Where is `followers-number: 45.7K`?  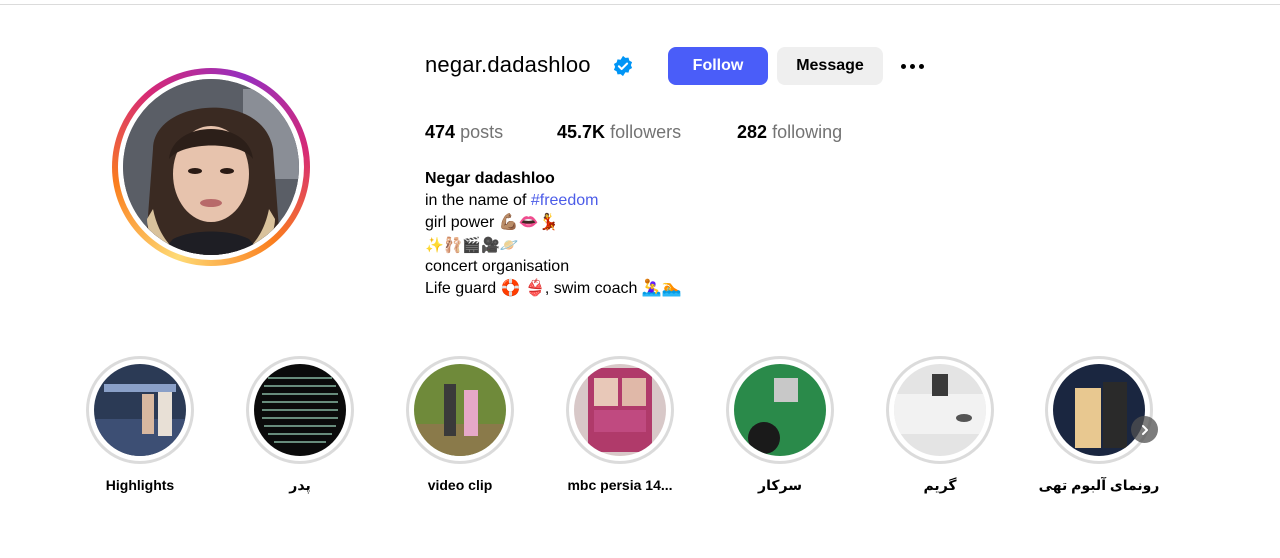
followers-number: 45.7K is located at coordinates (581, 132).